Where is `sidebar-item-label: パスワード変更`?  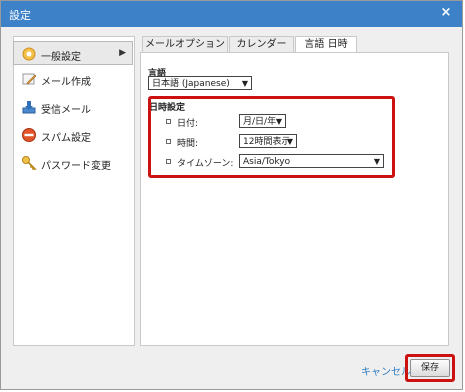 sidebar-item-label: パスワード変更 is located at coordinates (76, 166).